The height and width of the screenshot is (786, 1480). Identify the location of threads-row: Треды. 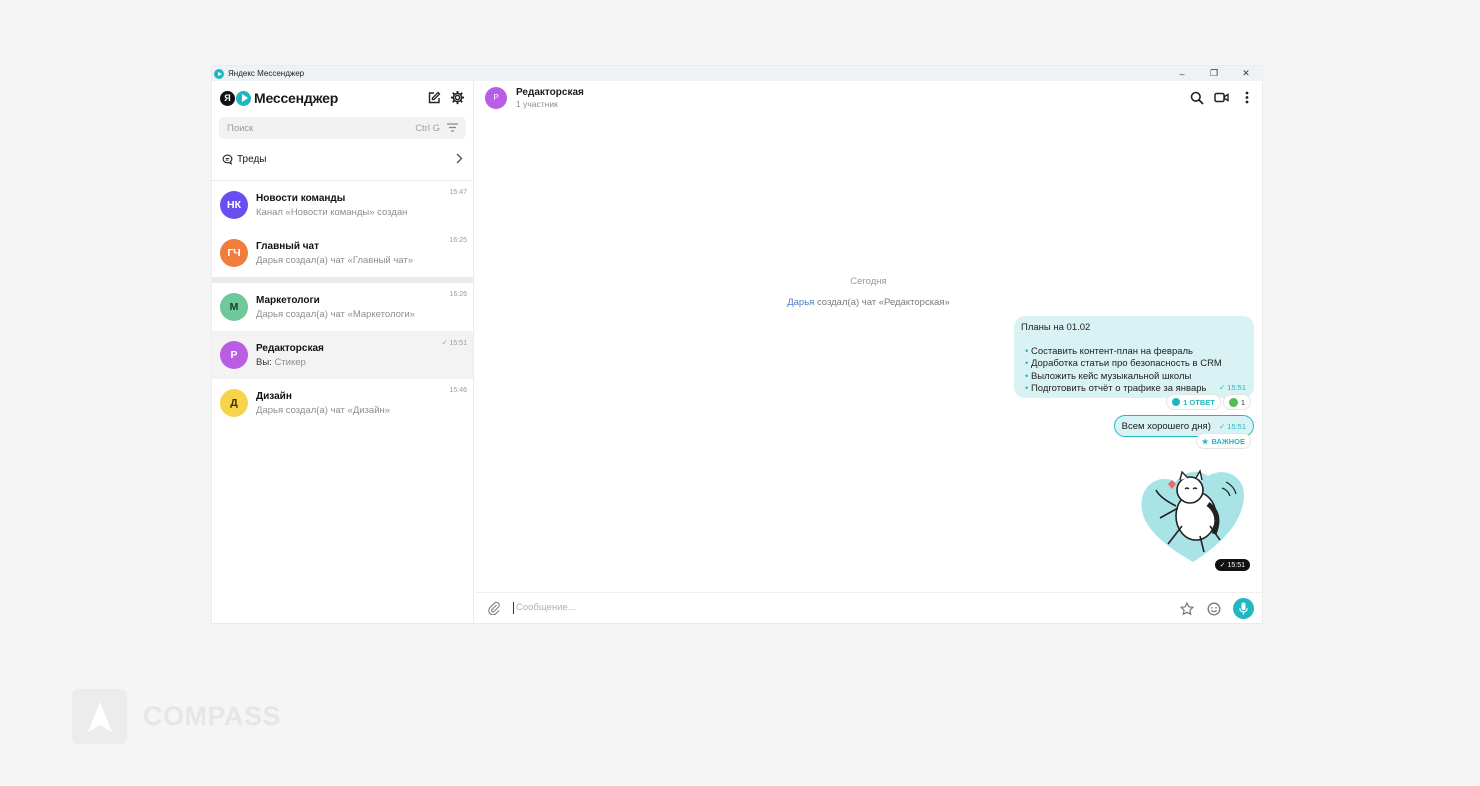
(342, 160).